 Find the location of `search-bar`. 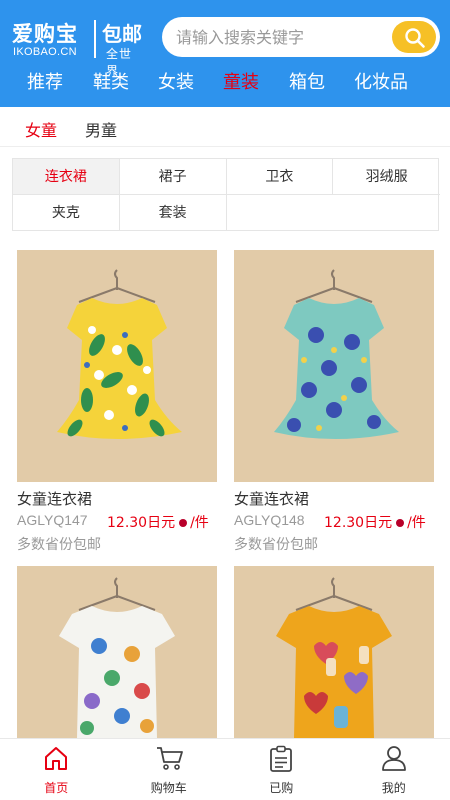

search-bar is located at coordinates (301, 37).